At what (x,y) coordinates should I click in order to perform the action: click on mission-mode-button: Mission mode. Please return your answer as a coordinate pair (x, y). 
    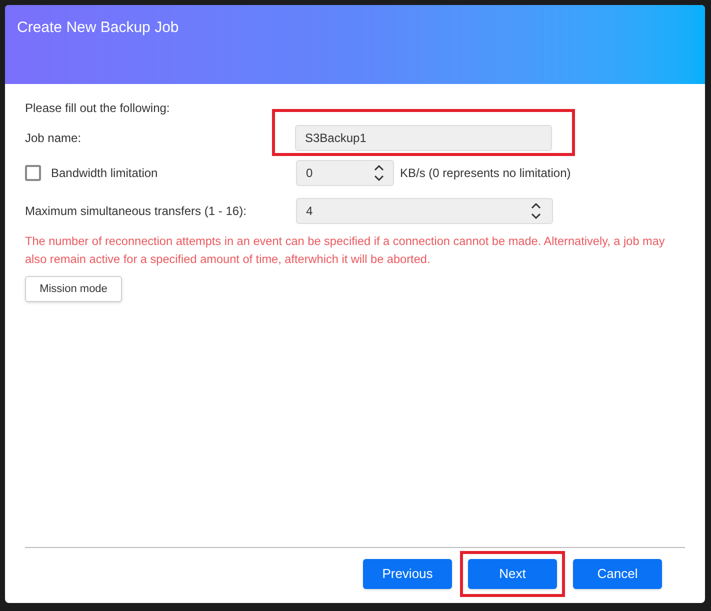
    Looking at the image, I should click on (73, 289).